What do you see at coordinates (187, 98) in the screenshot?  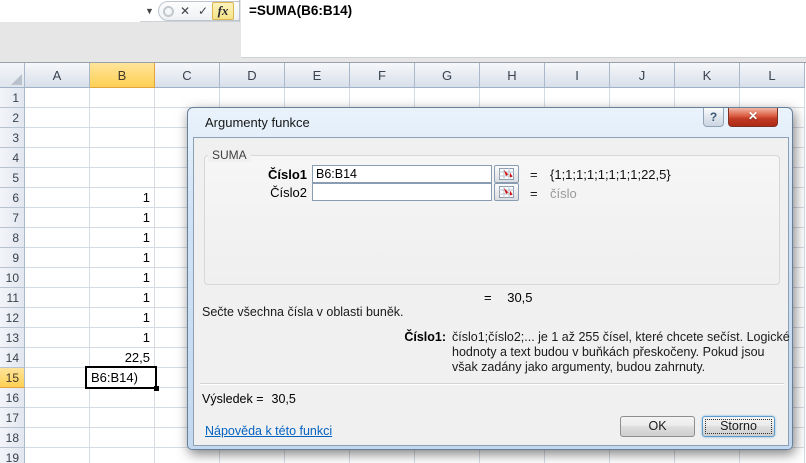 I see `cell-C1` at bounding box center [187, 98].